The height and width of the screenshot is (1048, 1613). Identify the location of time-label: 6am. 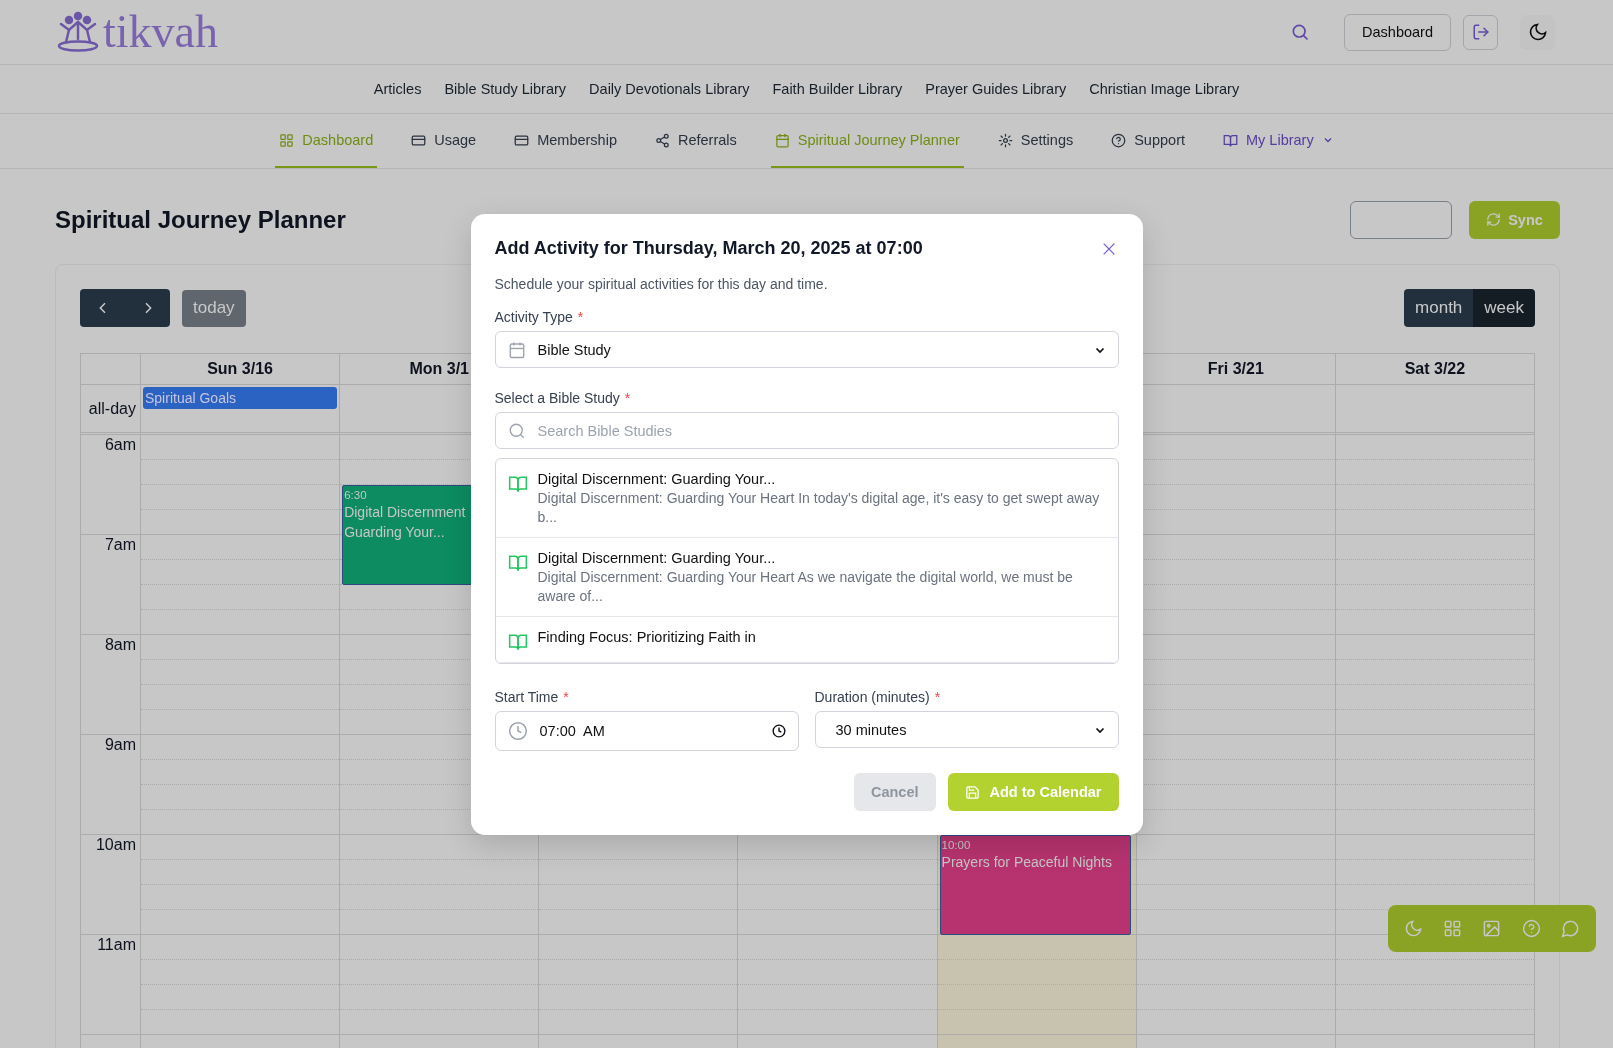
(120, 444).